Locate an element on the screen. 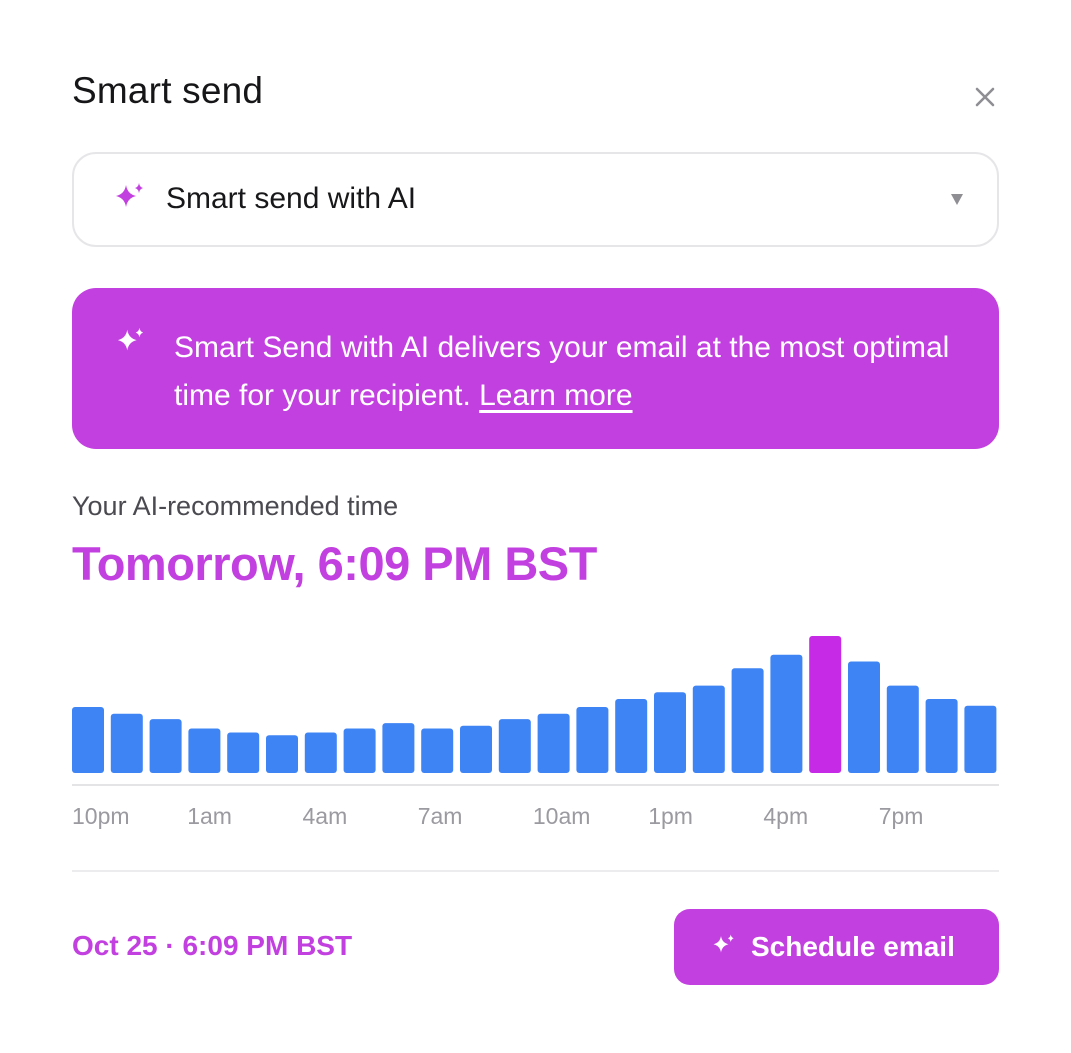 The image size is (1071, 1053). chart-tick-label: 7pm is located at coordinates (901, 816).